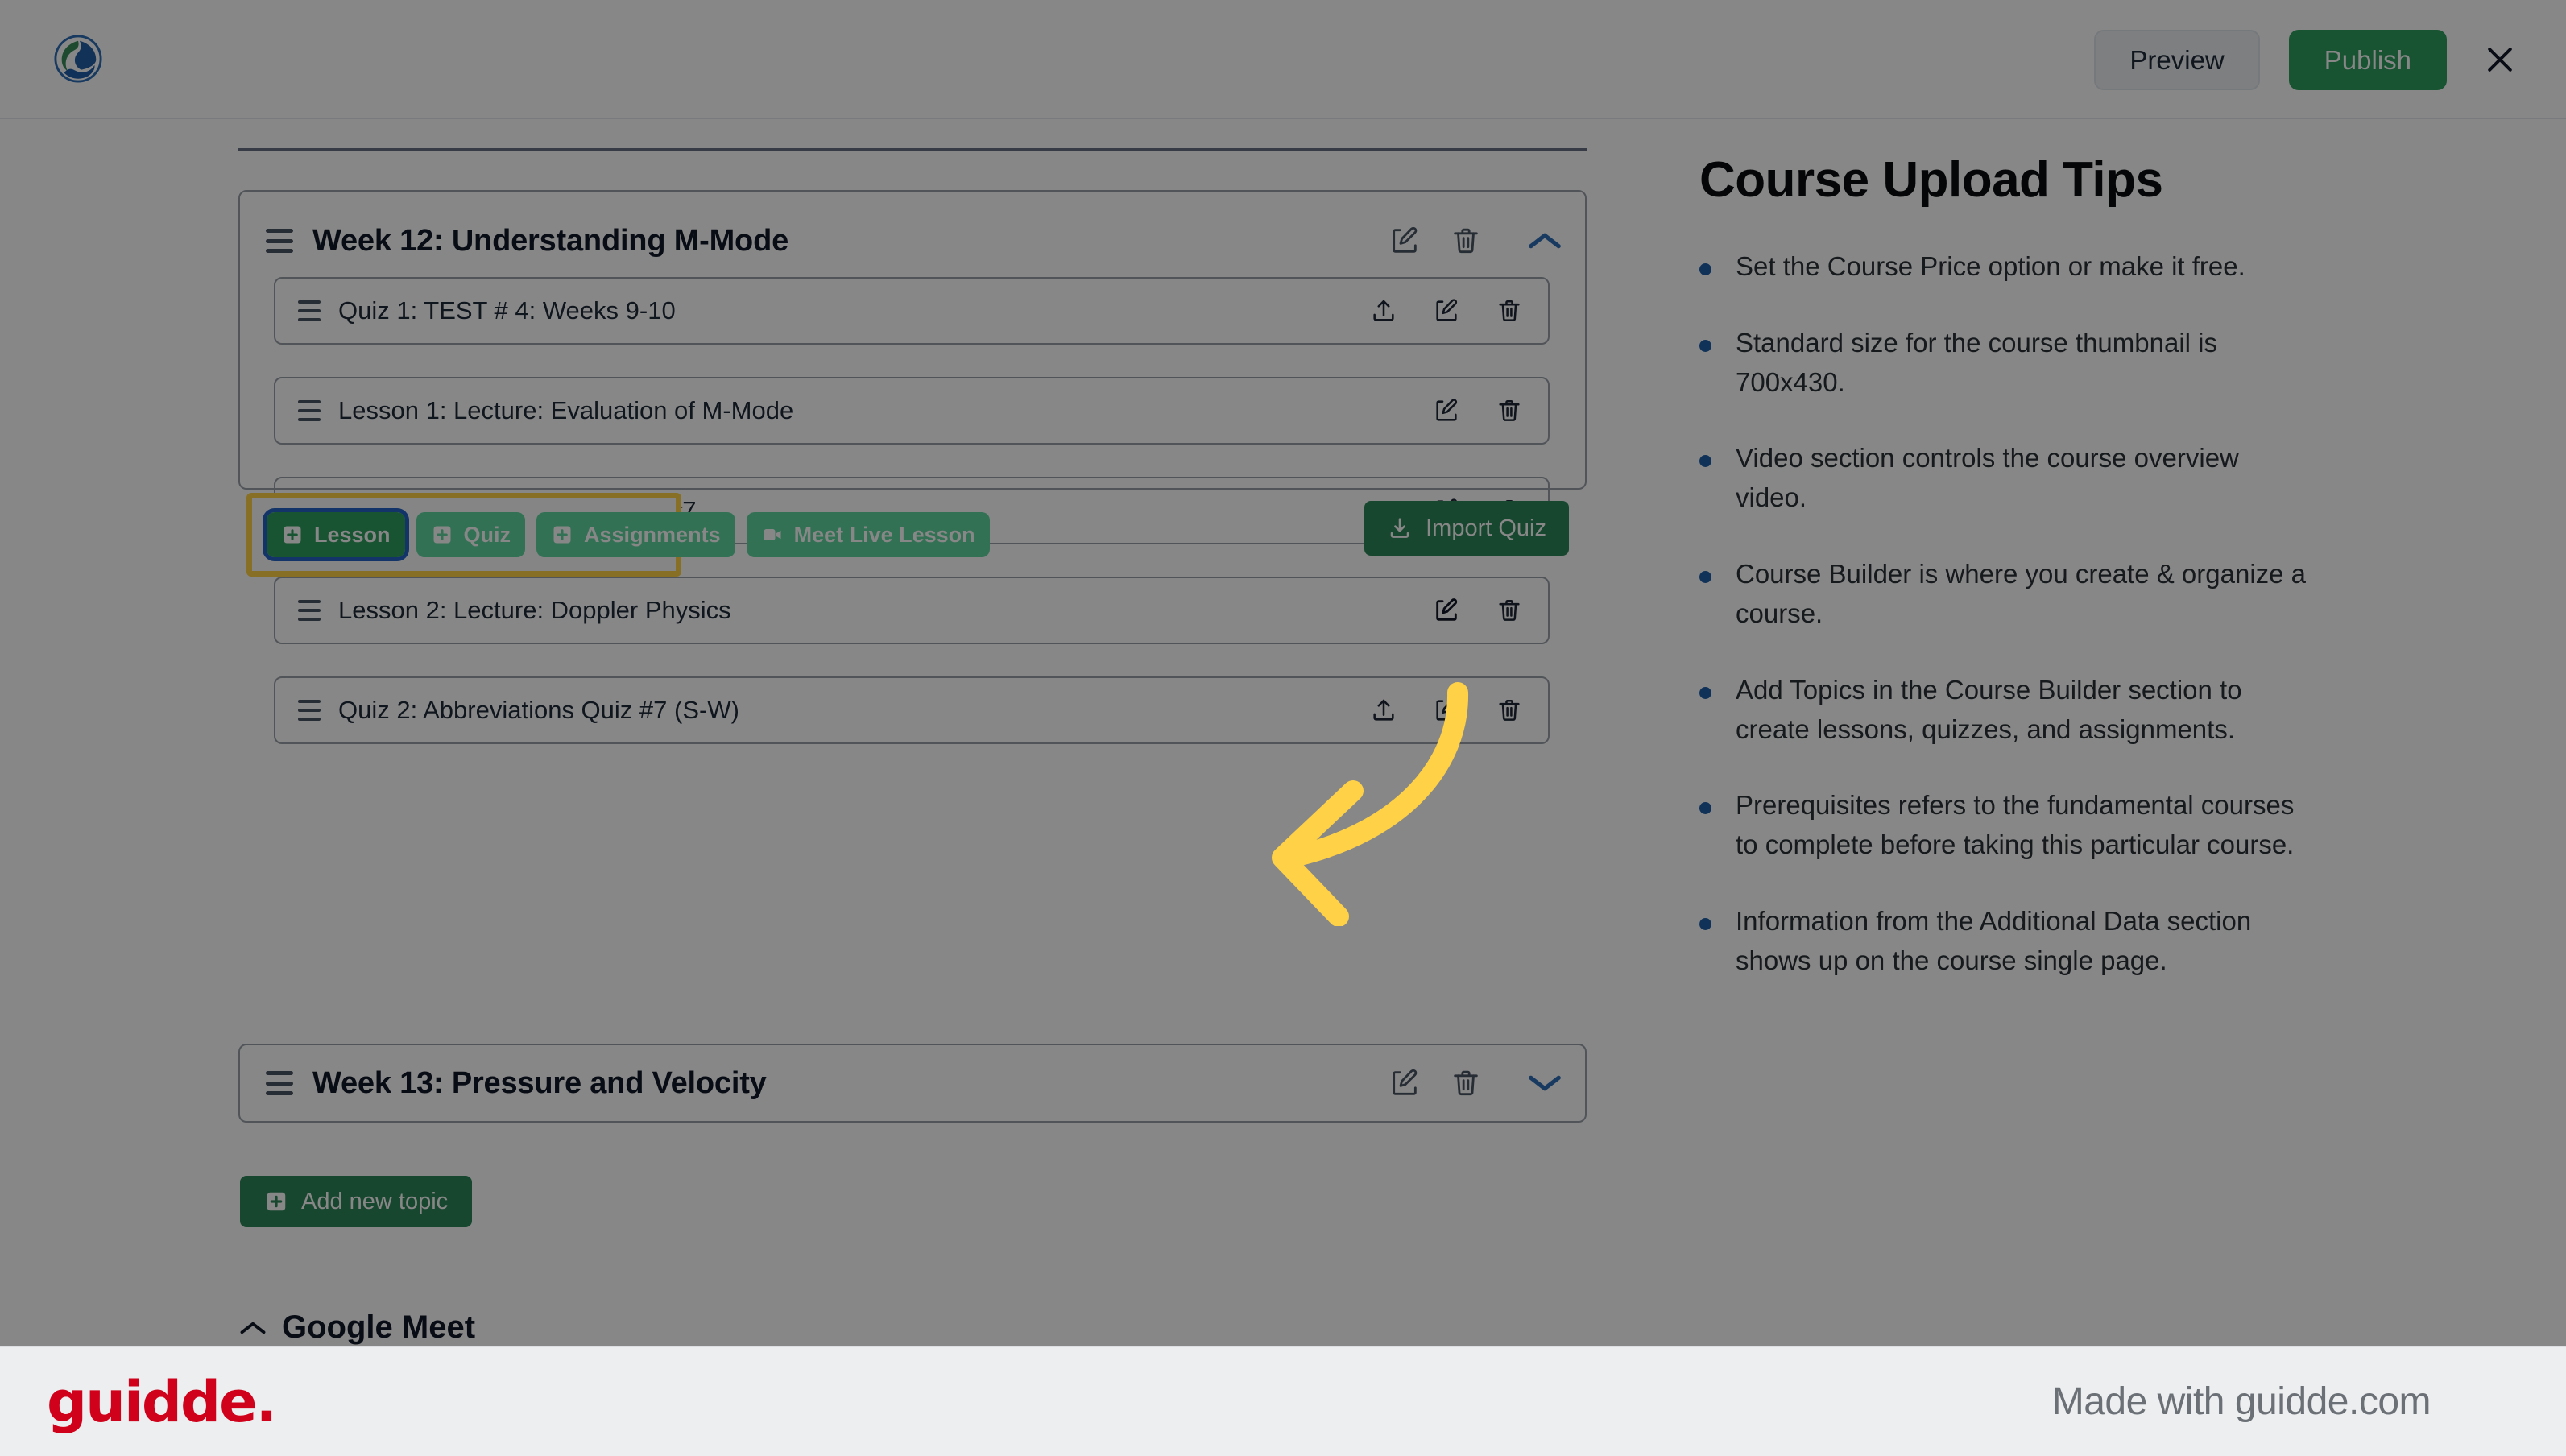 The image size is (2566, 1456). Describe the element at coordinates (1931, 180) in the screenshot. I see `tips-panel-title: Course Upload Tips` at that location.